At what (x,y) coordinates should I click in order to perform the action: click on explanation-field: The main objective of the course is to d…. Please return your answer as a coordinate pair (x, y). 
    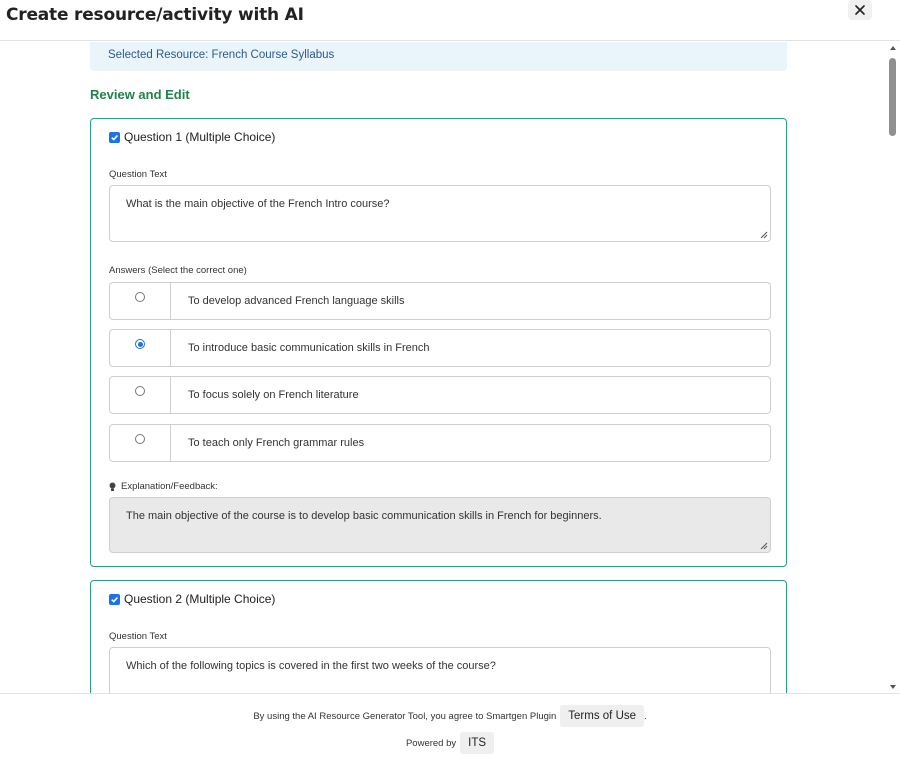
    Looking at the image, I should click on (440, 525).